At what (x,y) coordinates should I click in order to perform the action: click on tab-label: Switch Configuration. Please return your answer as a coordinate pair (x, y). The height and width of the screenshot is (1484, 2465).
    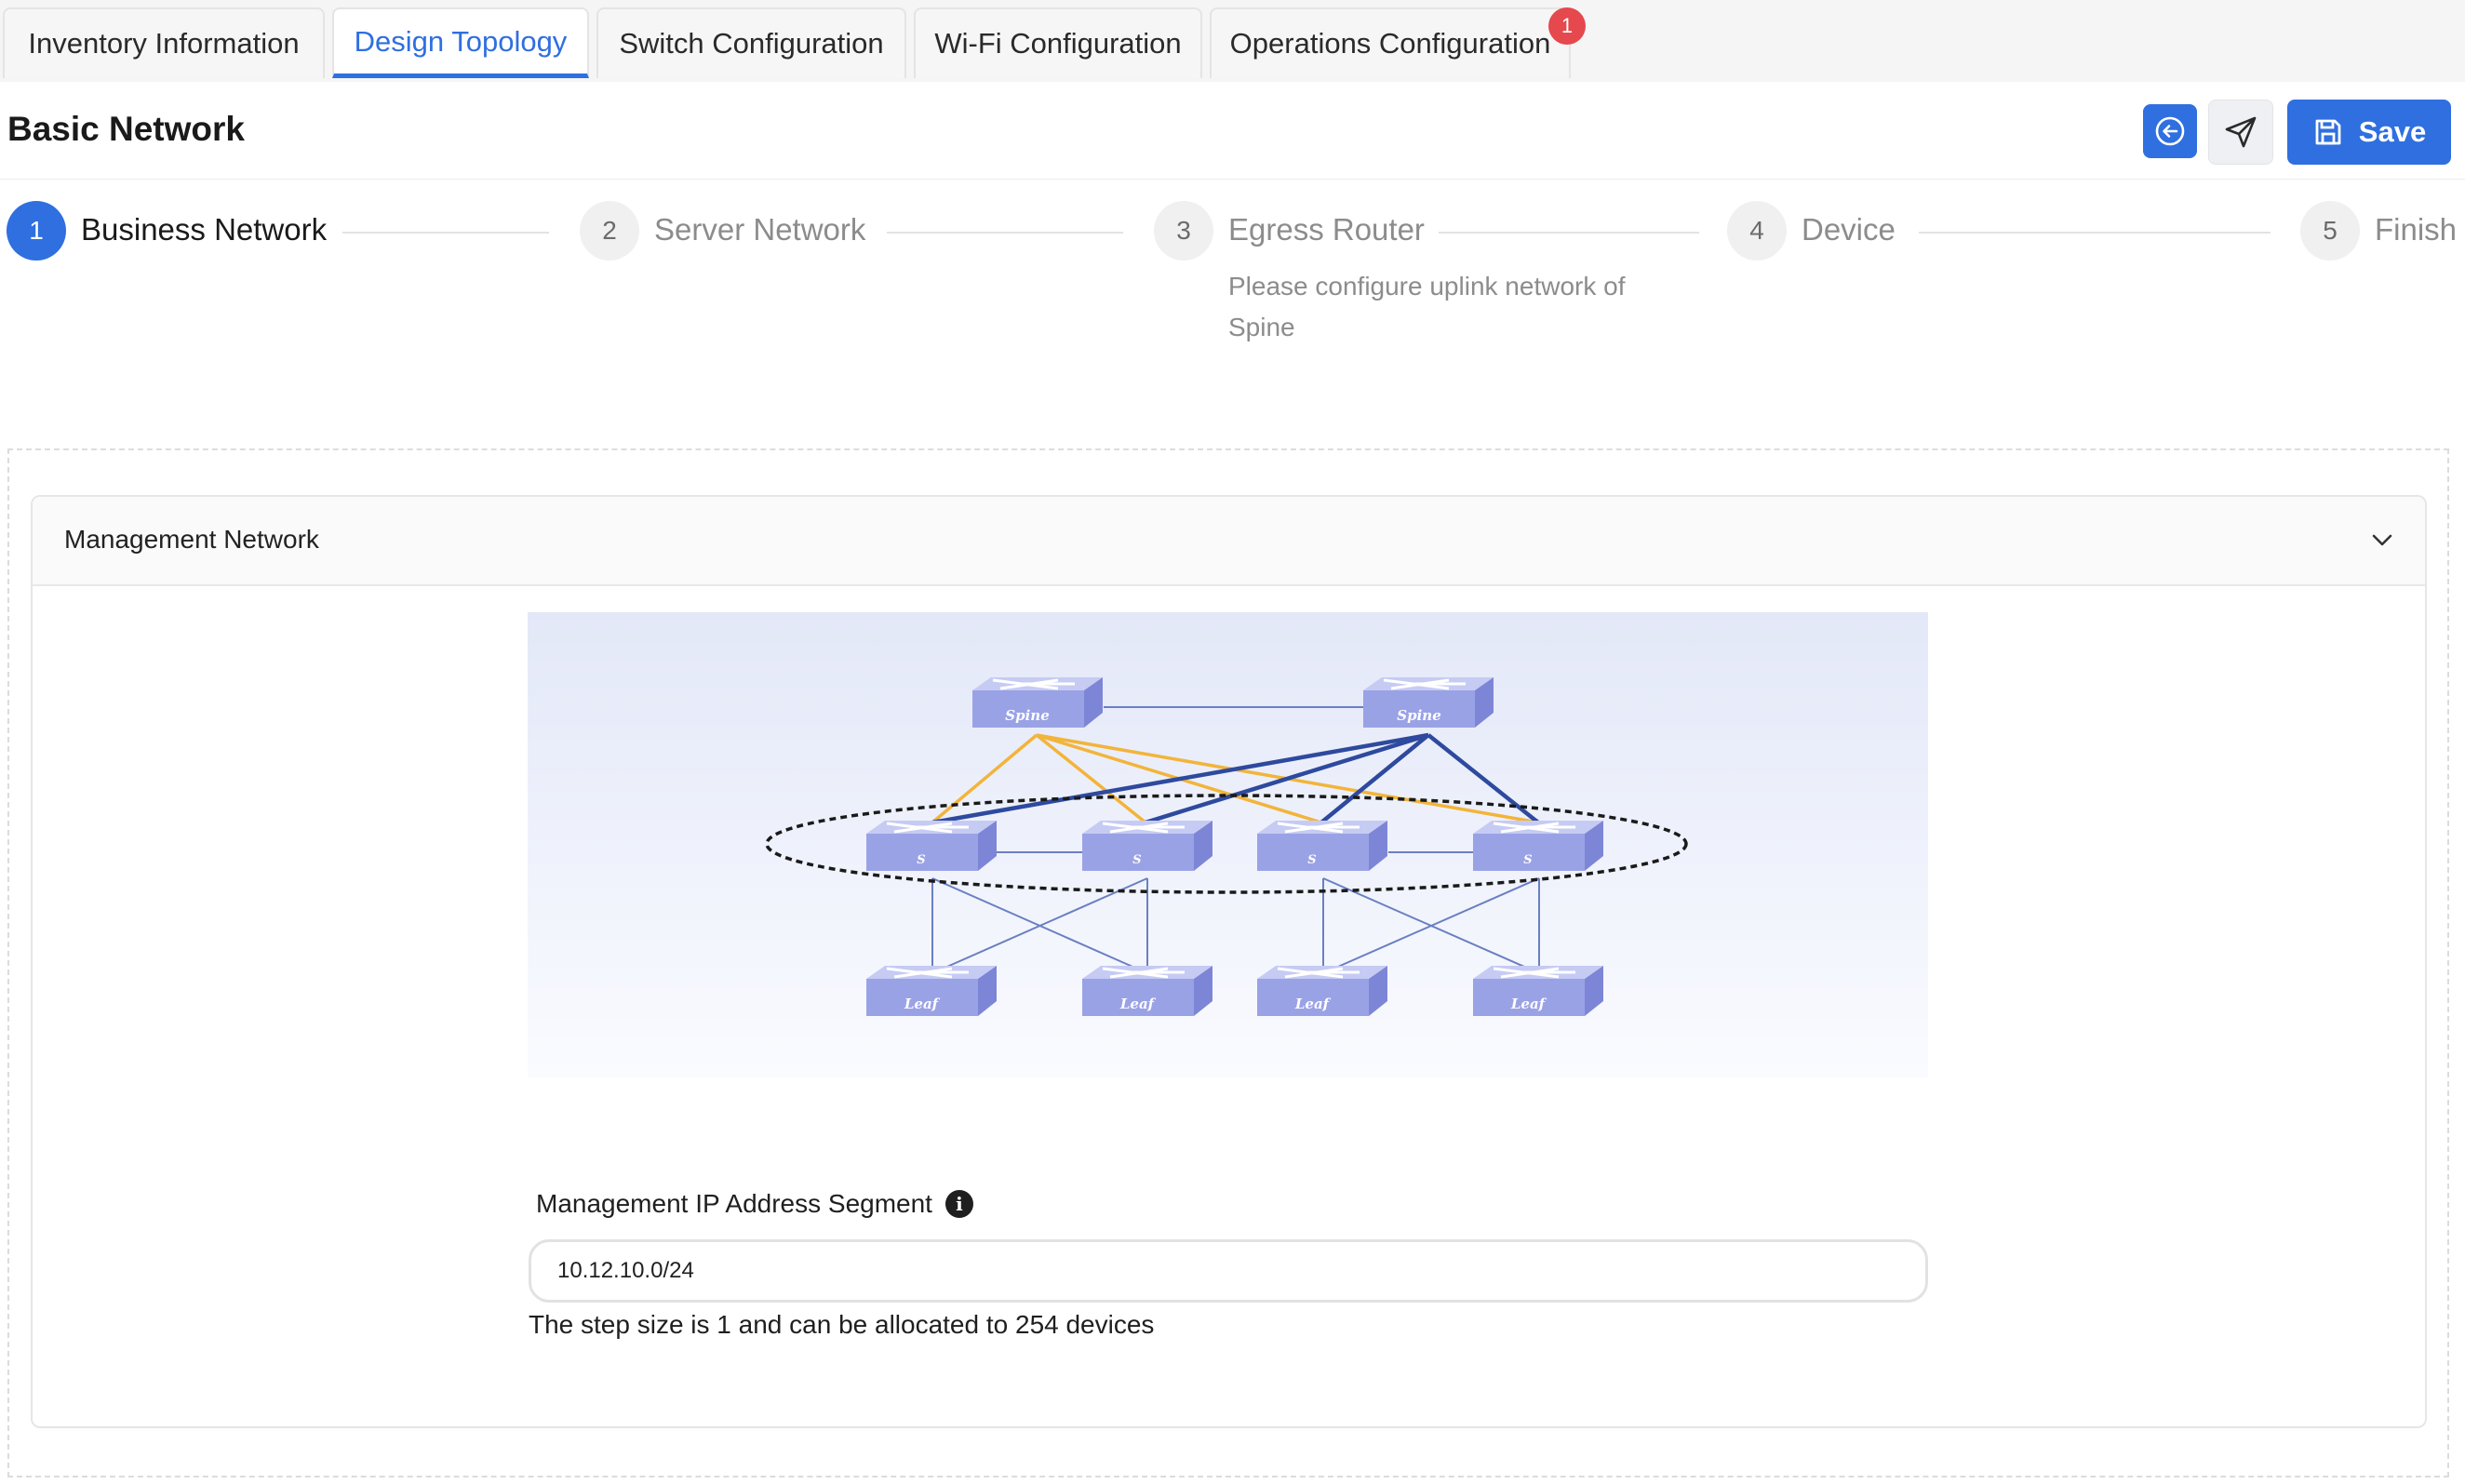
    Looking at the image, I should click on (752, 43).